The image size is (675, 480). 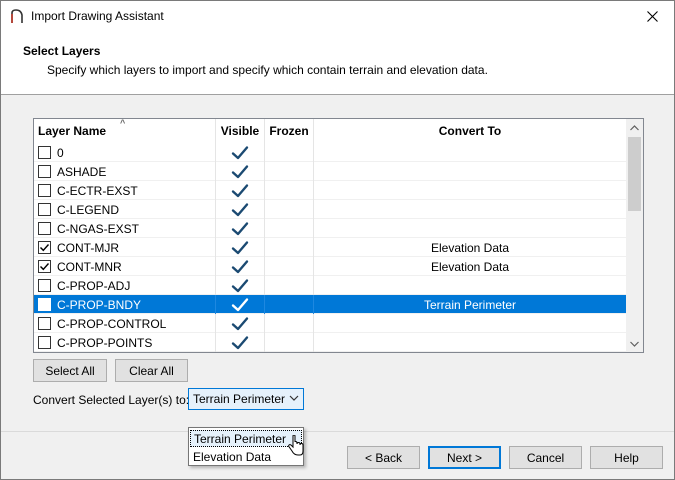 What do you see at coordinates (634, 235) in the screenshot?
I see `vertical-scrollbar` at bounding box center [634, 235].